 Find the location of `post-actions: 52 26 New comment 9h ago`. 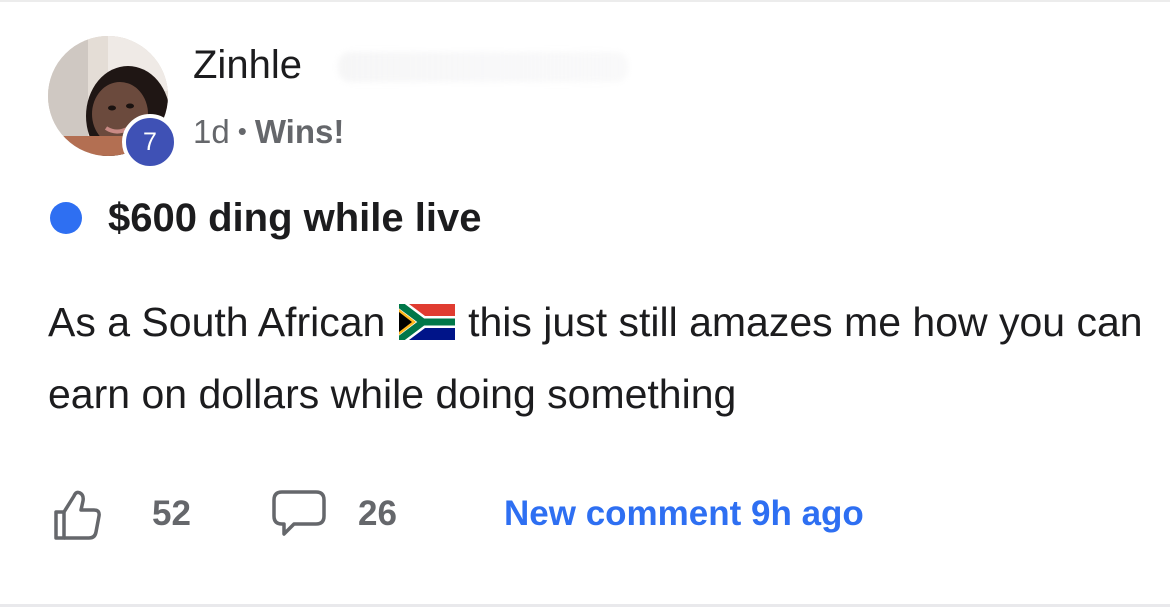

post-actions: 52 26 New comment 9h ago is located at coordinates (598, 514).